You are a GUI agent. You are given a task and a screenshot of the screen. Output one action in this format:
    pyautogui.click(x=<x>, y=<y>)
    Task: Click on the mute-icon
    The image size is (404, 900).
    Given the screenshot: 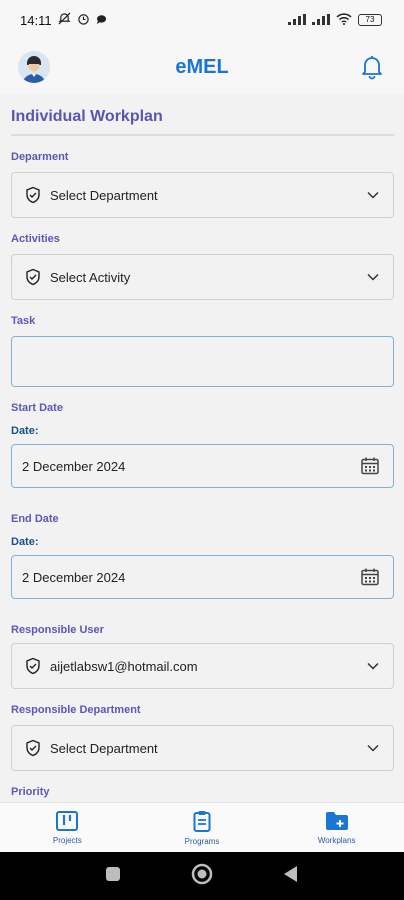 What is the action you would take?
    pyautogui.click(x=64, y=20)
    